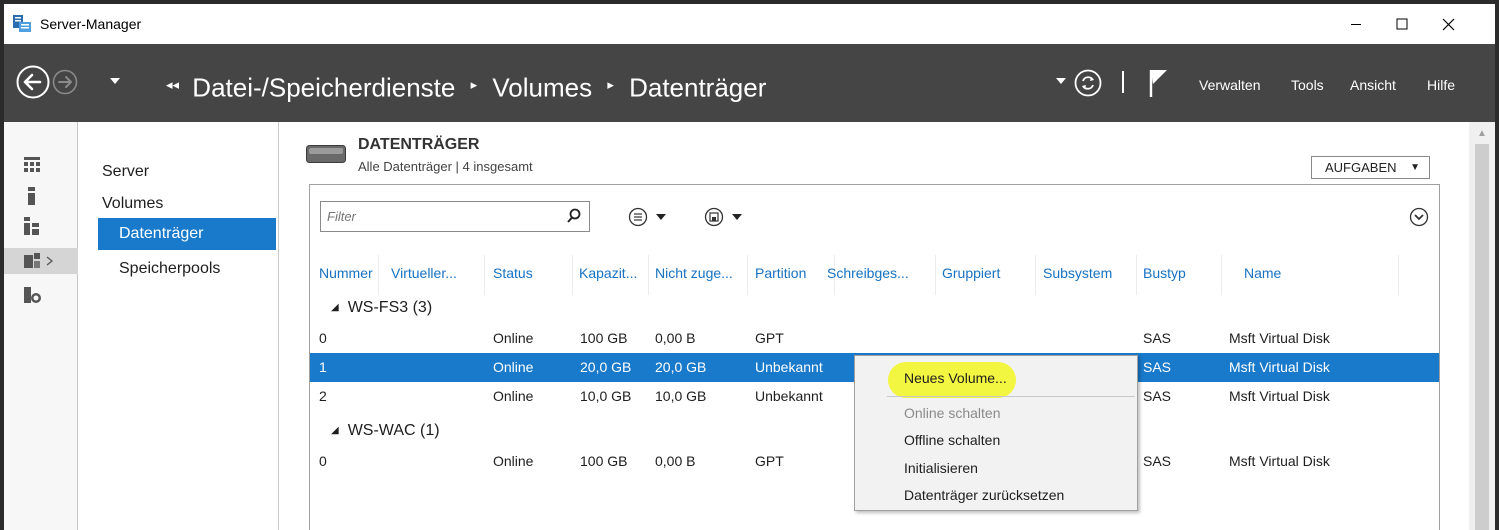  What do you see at coordinates (780, 273) in the screenshot?
I see `column-header-partition: Partition` at bounding box center [780, 273].